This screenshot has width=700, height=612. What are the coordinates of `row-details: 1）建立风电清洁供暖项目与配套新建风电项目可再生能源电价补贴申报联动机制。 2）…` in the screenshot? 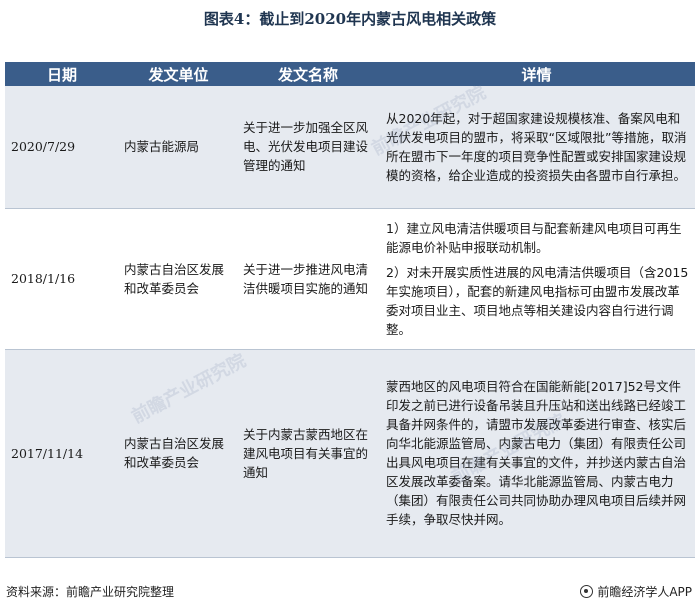 It's located at (536, 279).